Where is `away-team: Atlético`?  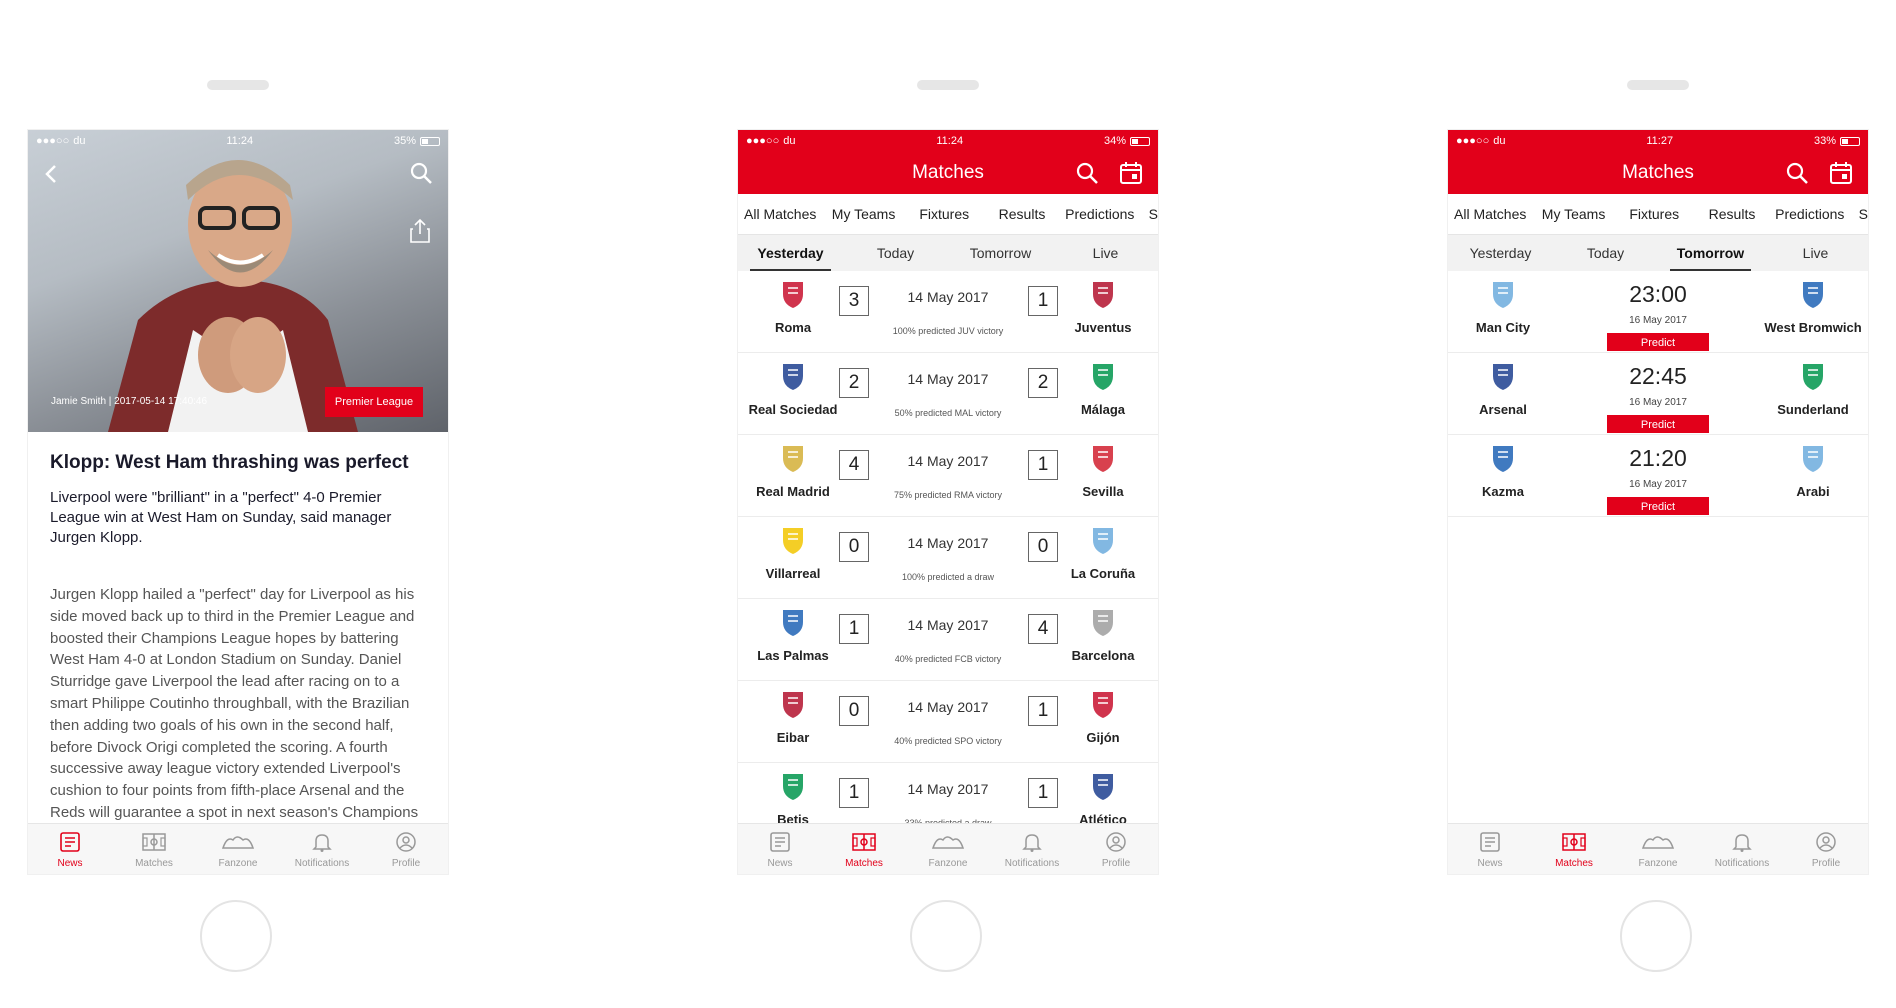
away-team: Atlético is located at coordinates (1098, 799).